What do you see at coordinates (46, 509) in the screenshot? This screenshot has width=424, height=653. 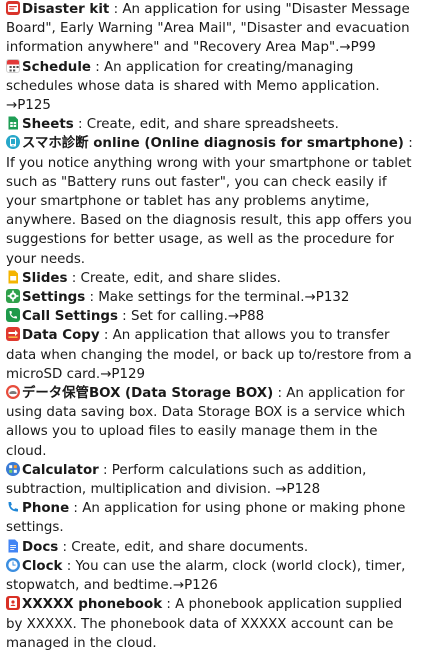 I see `entry-name: Phone` at bounding box center [46, 509].